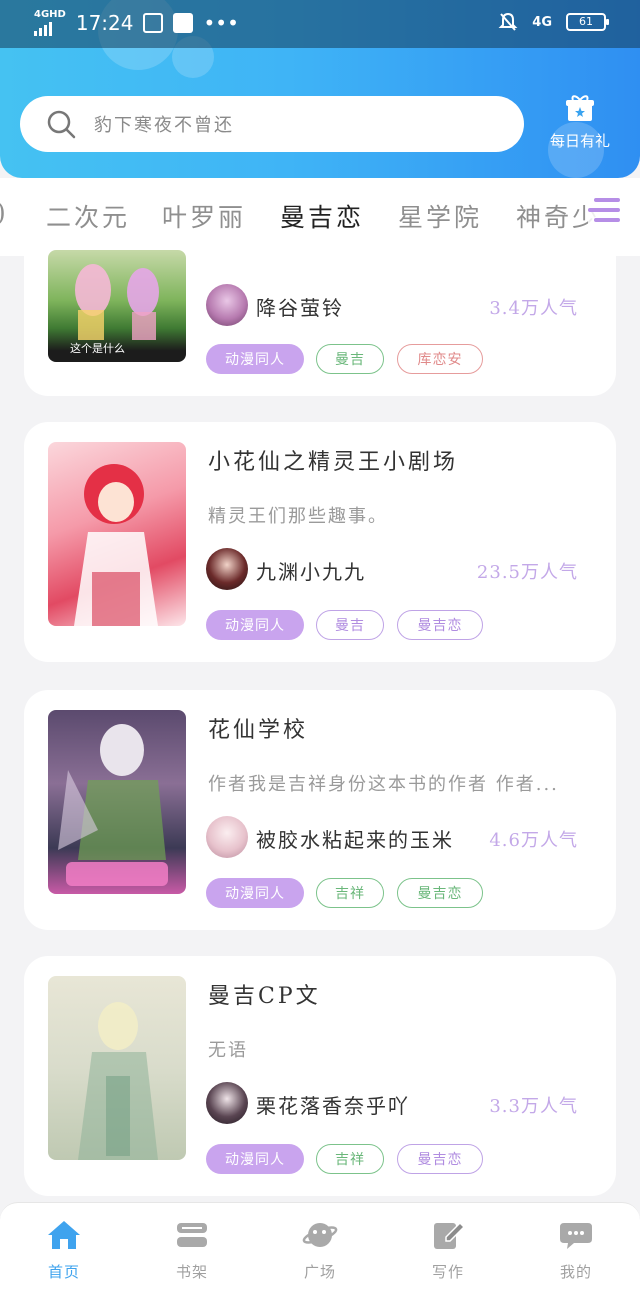  I want to click on signal-icon: 4GHD, so click(50, 23).